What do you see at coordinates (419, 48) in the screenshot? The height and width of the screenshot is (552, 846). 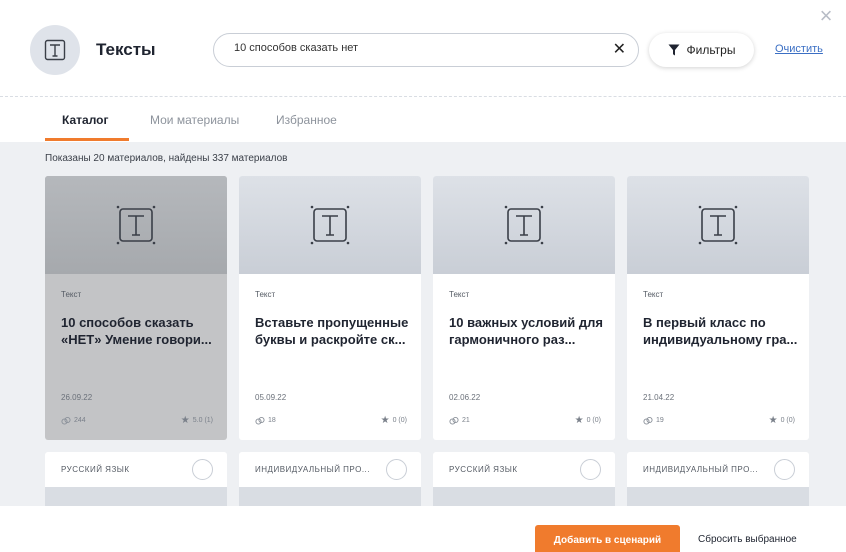 I see `search-input` at bounding box center [419, 48].